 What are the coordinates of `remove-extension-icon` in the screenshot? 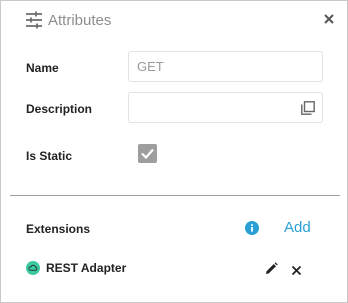 It's located at (296, 269).